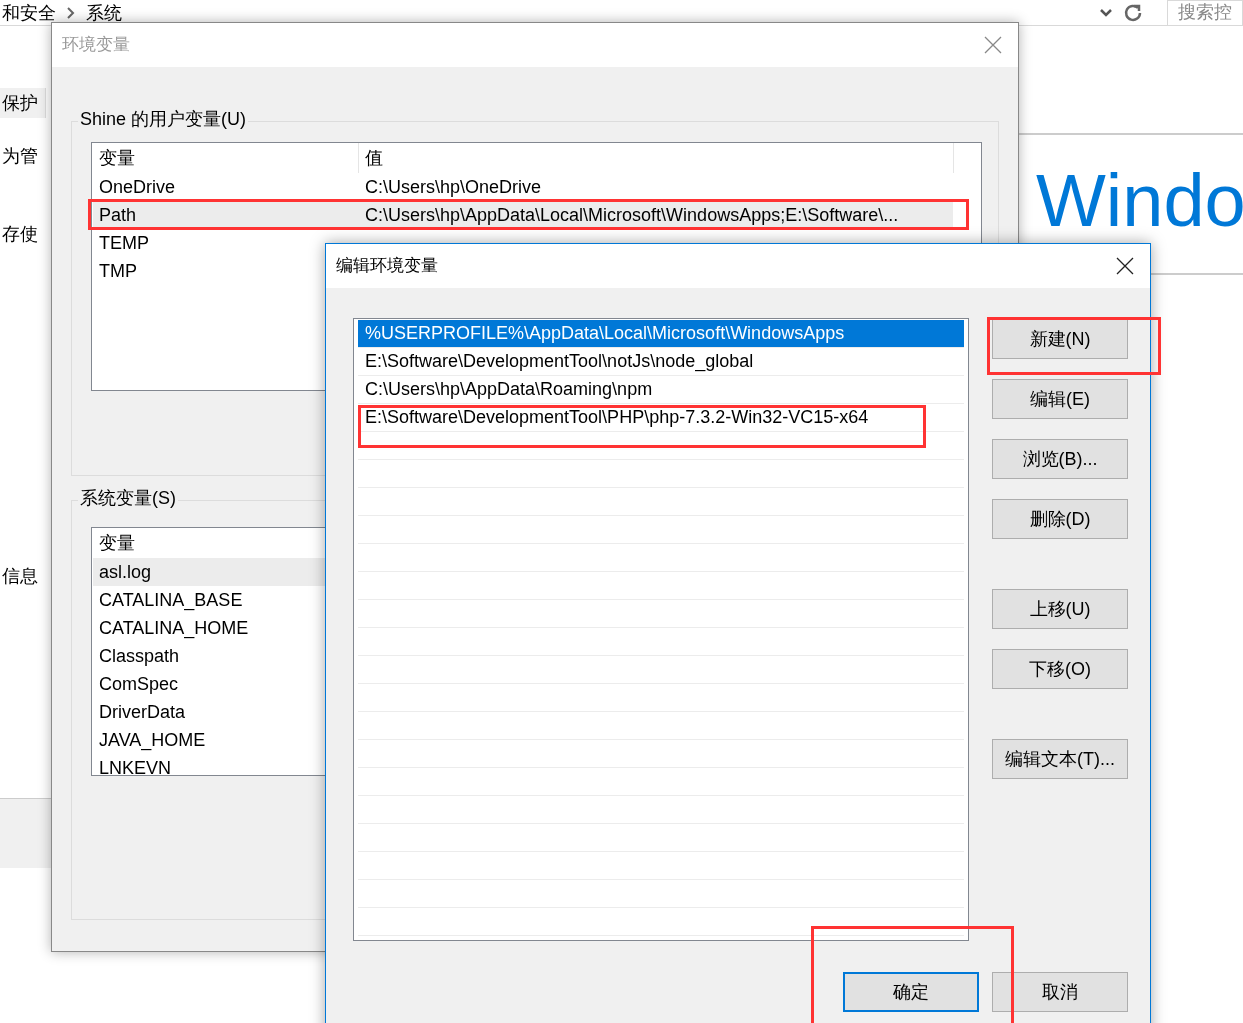  Describe the element at coordinates (1205, 13) in the screenshot. I see `search-field: 搜索控` at that location.